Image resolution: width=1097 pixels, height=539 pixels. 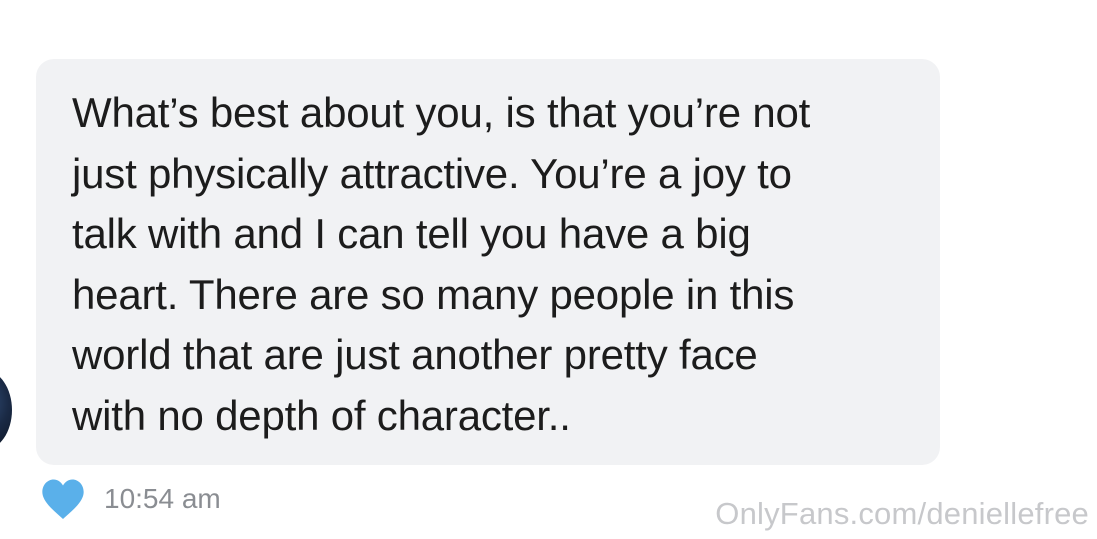 I want to click on message-meta: 10:54 am, so click(x=130, y=499).